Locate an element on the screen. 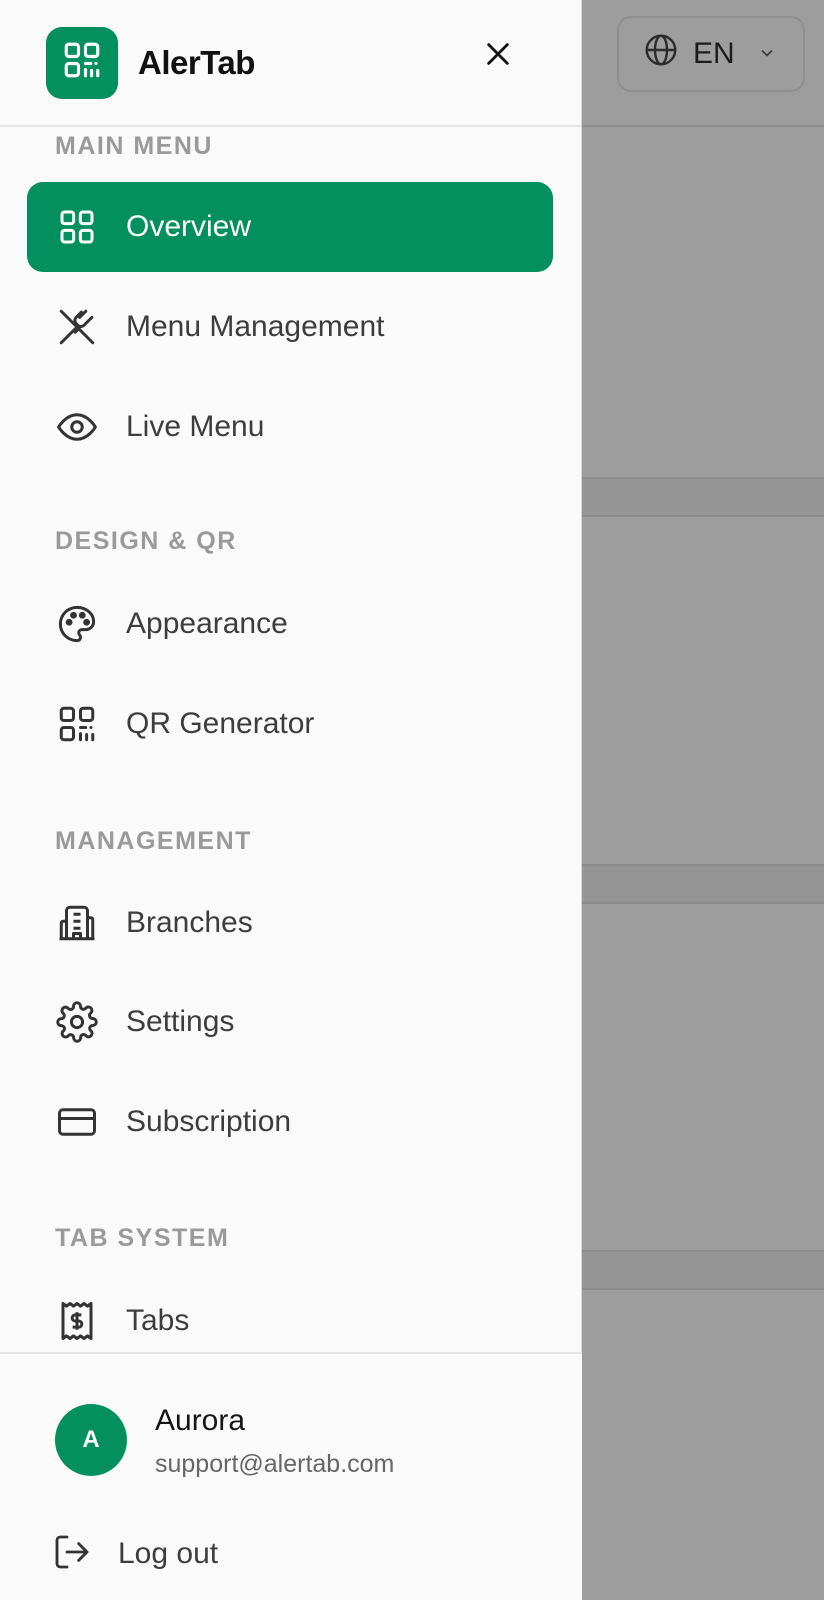 This screenshot has width=824, height=1600. sidebar-item-live-menu: Live Menu is located at coordinates (290, 427).